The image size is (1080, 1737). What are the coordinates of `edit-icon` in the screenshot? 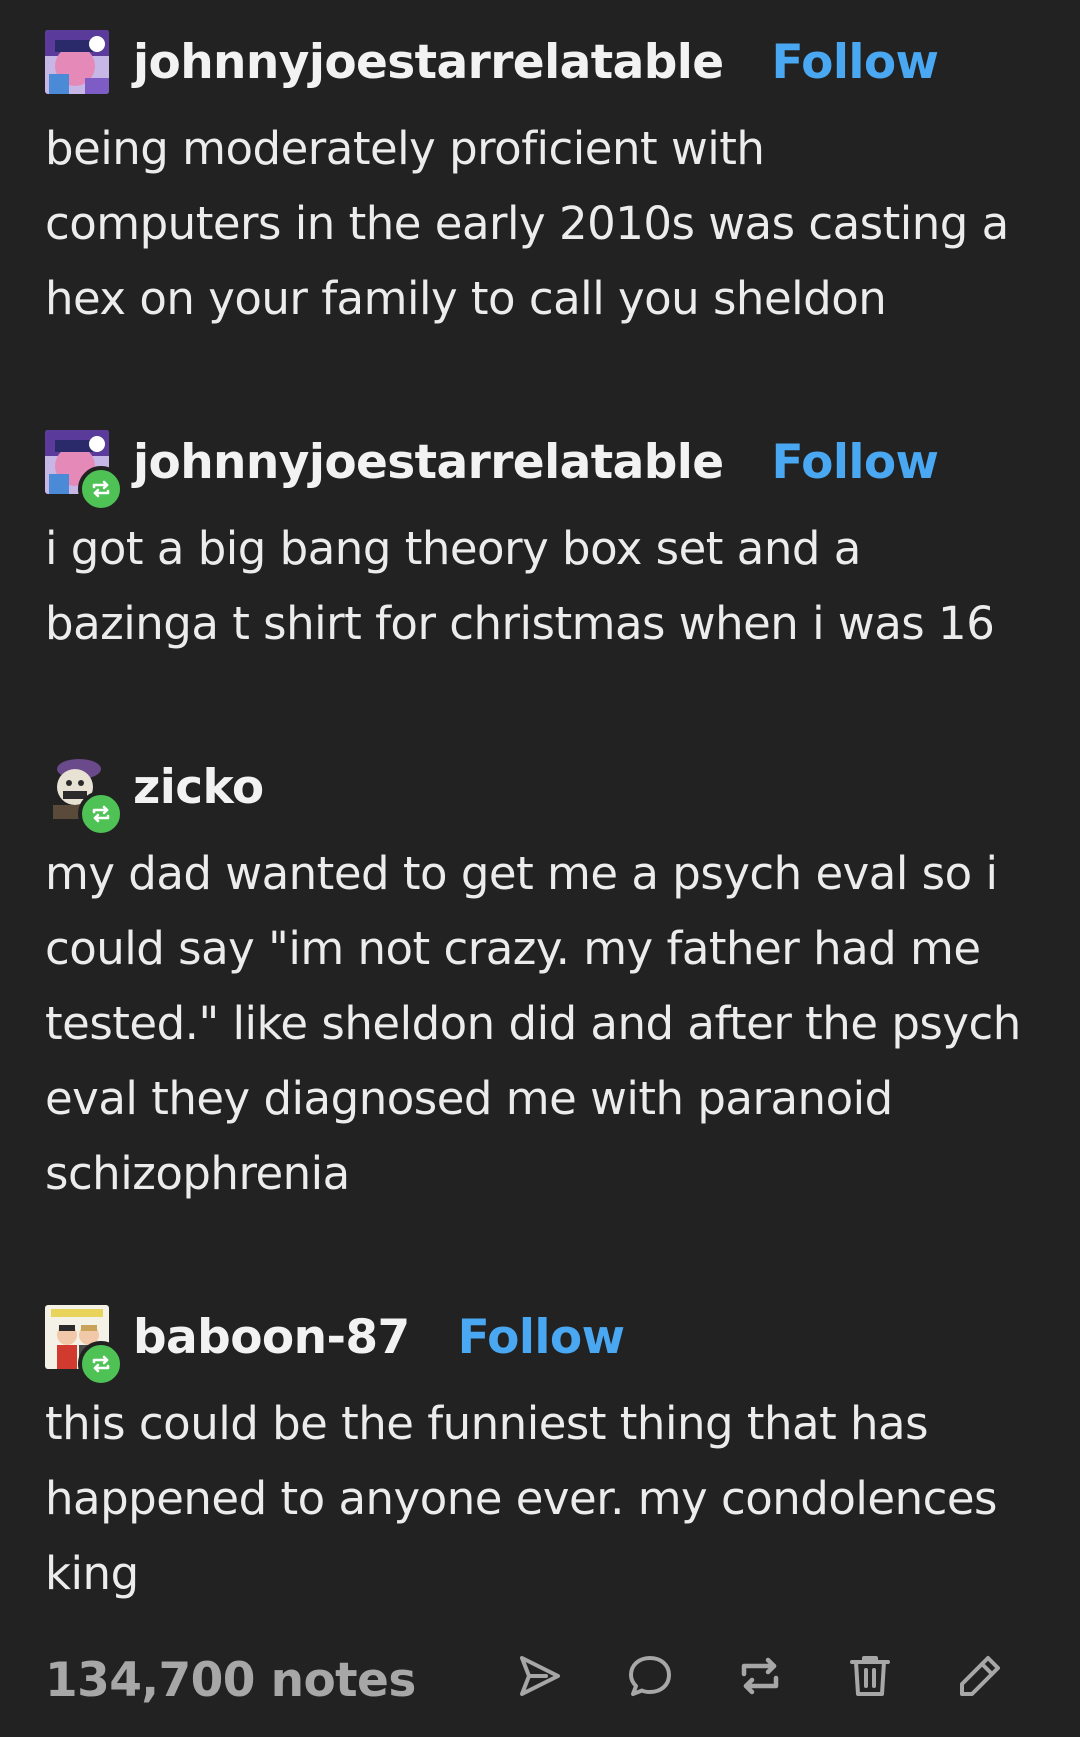 It's located at (980, 1676).